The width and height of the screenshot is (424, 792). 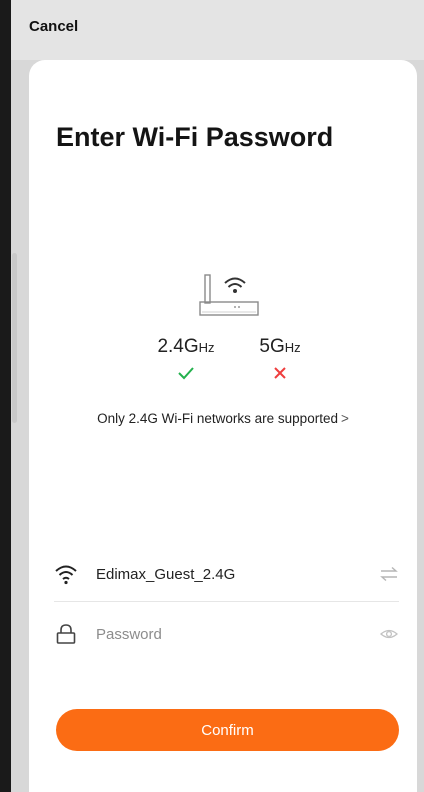 What do you see at coordinates (280, 346) in the screenshot?
I see `band-5ghz-label: 5GHz` at bounding box center [280, 346].